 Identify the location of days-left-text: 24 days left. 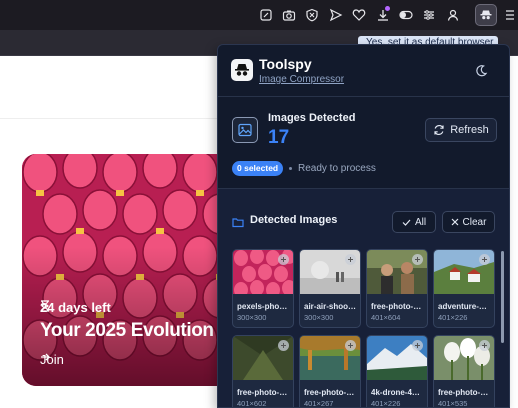
(75, 307).